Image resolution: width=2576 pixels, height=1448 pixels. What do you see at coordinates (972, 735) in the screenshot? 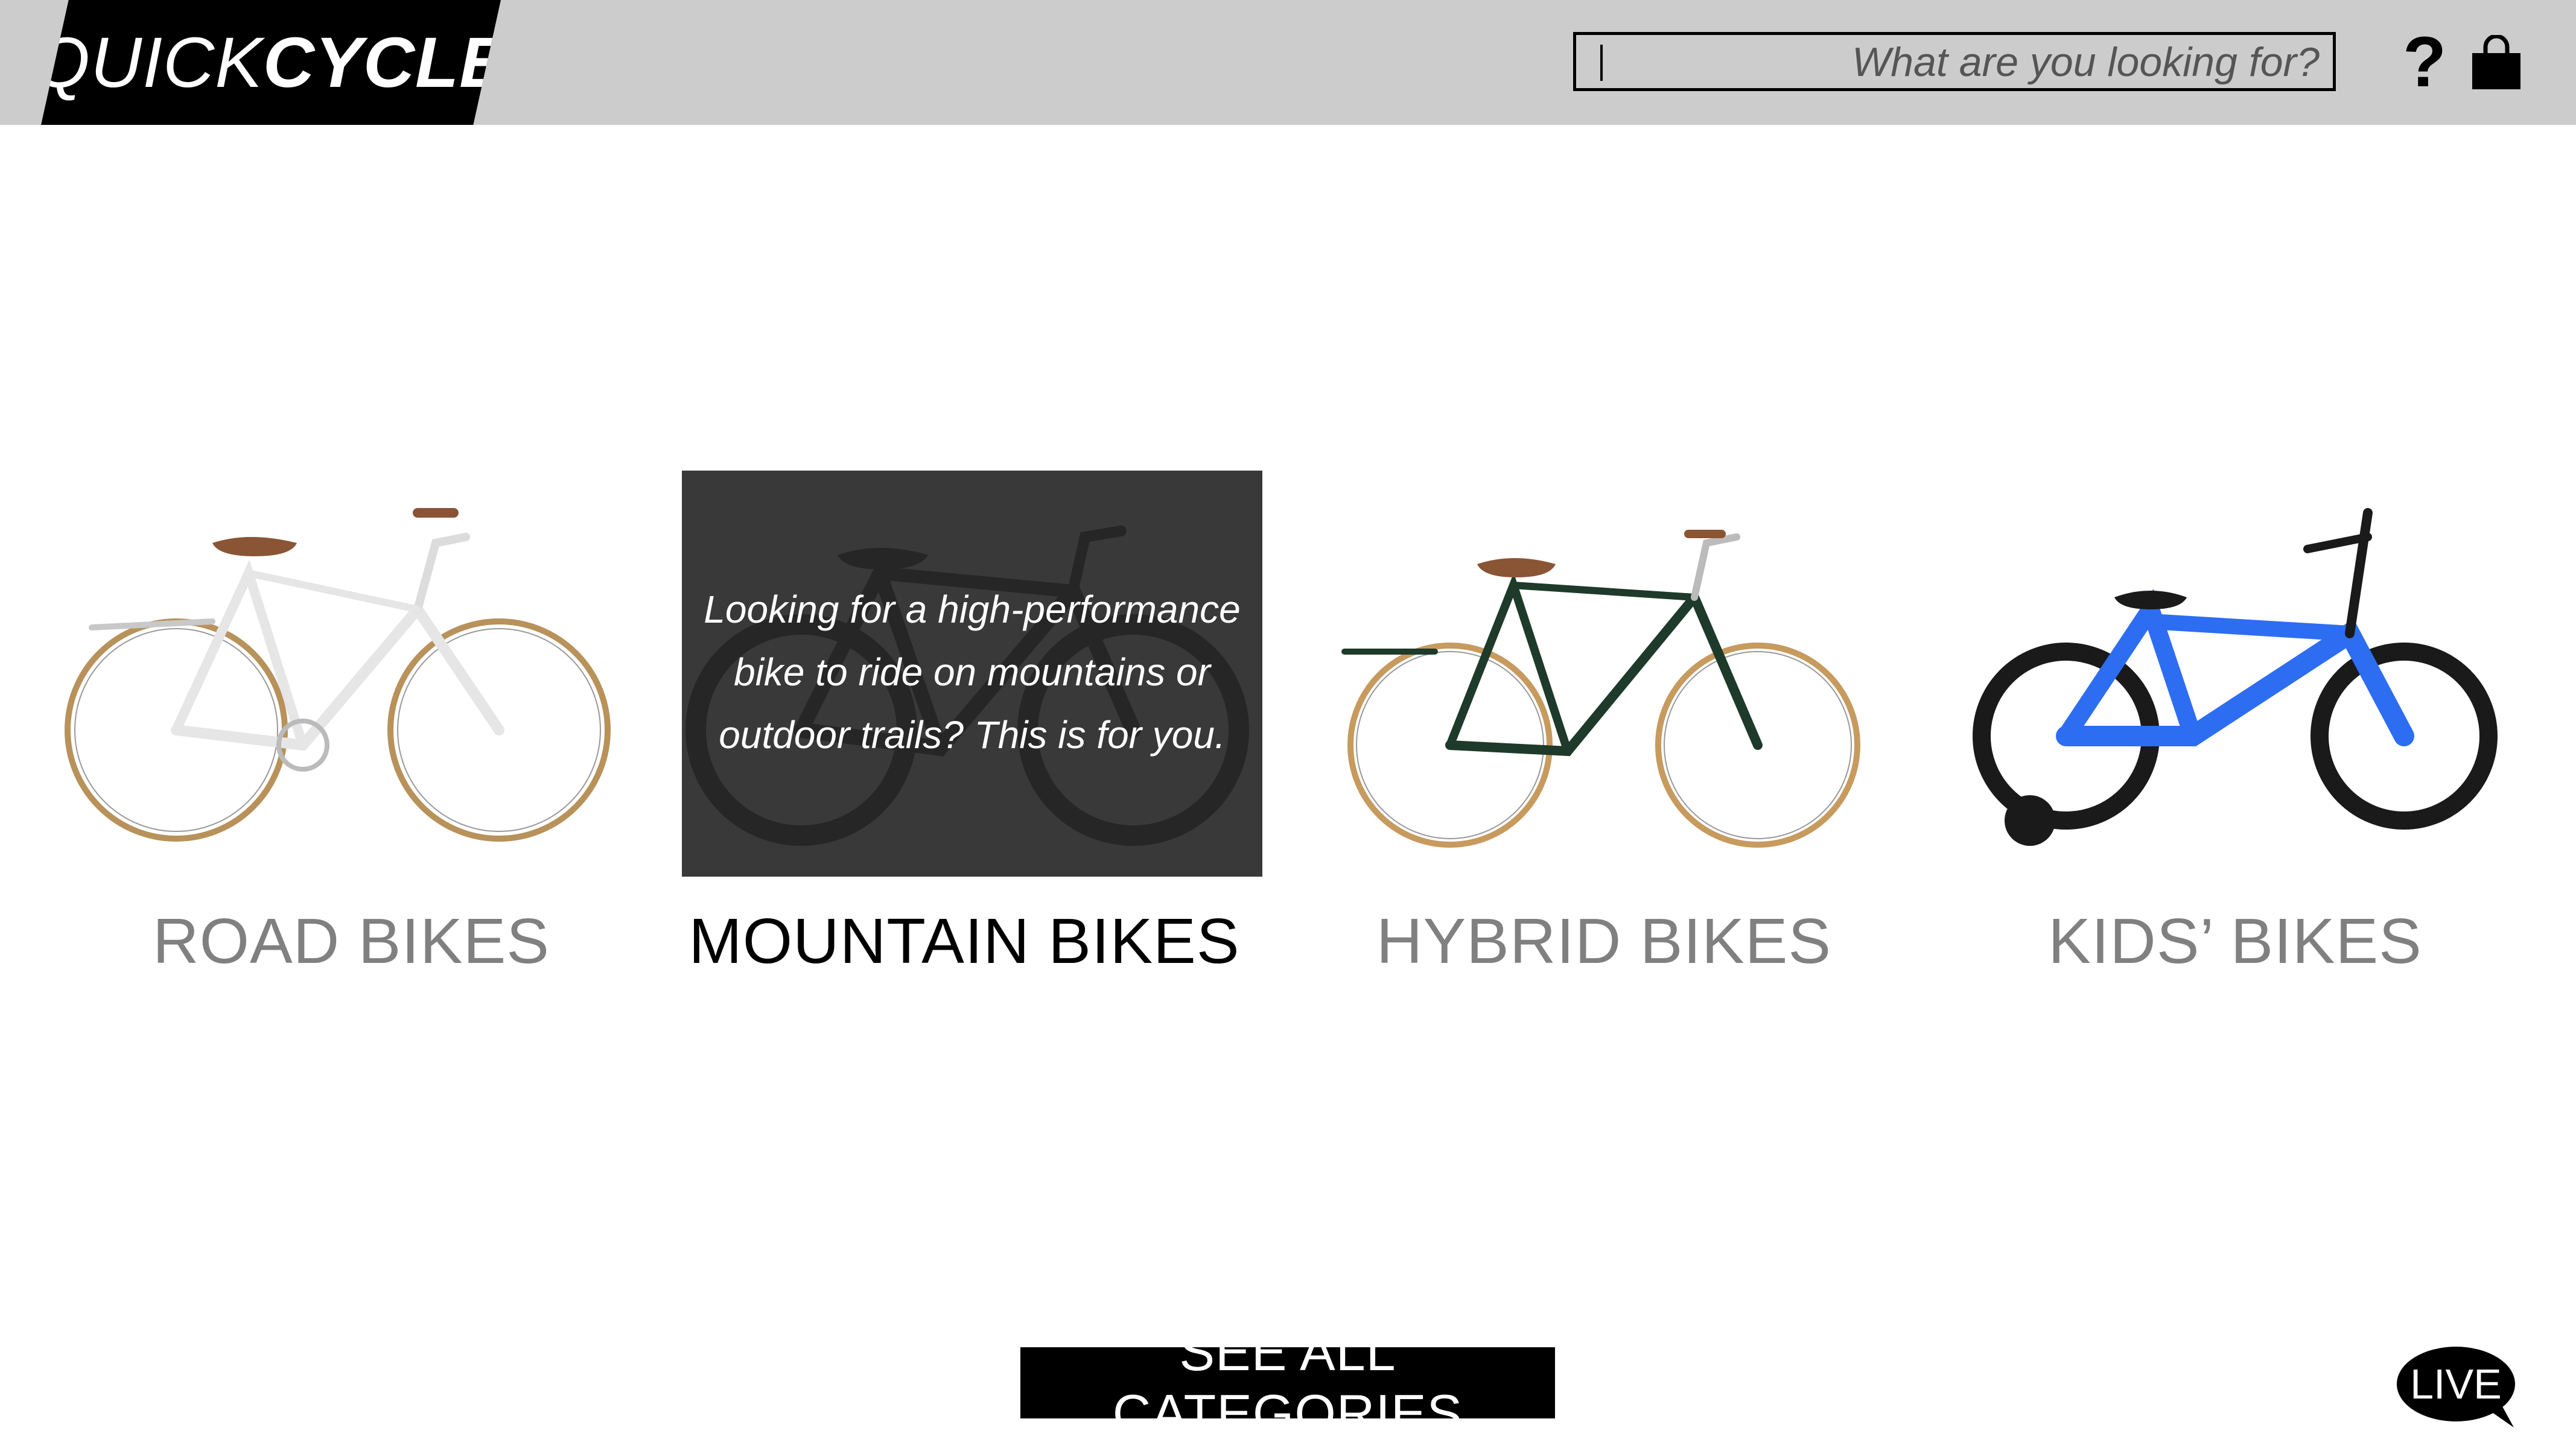
I see `description-line-3: outdoor trails? This is for you.` at bounding box center [972, 735].